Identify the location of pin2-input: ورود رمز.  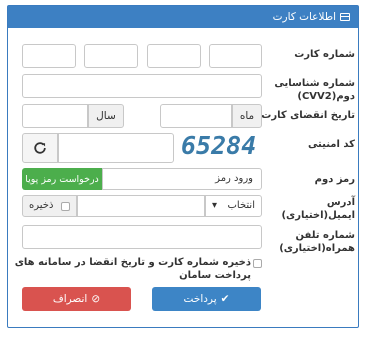
(182, 179).